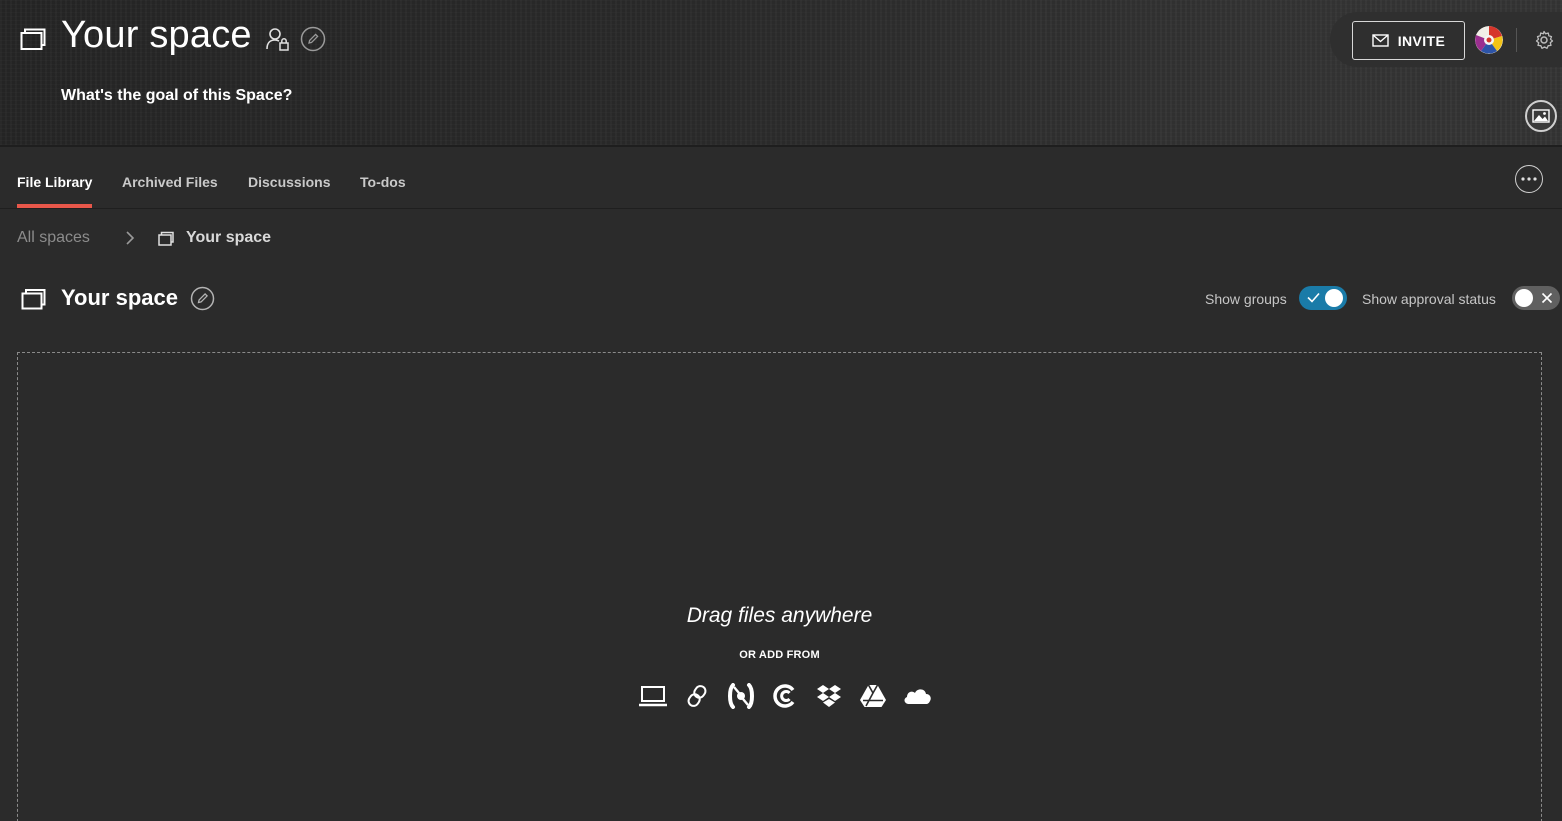  What do you see at coordinates (1489, 40) in the screenshot?
I see `avatar` at bounding box center [1489, 40].